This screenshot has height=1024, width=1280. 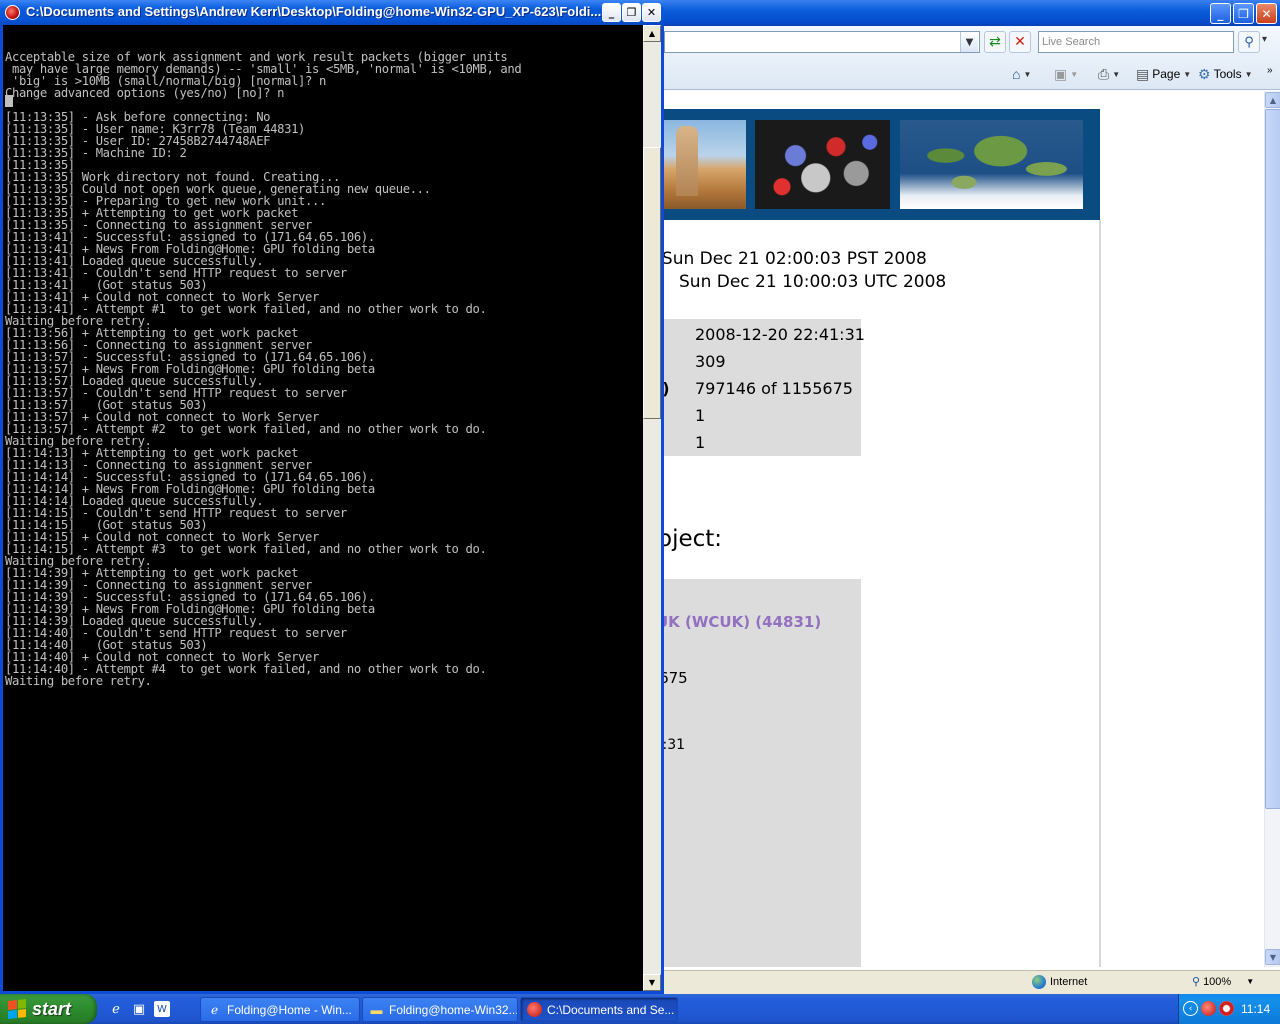 What do you see at coordinates (690, 539) in the screenshot?
I see `project-heading: oject:` at bounding box center [690, 539].